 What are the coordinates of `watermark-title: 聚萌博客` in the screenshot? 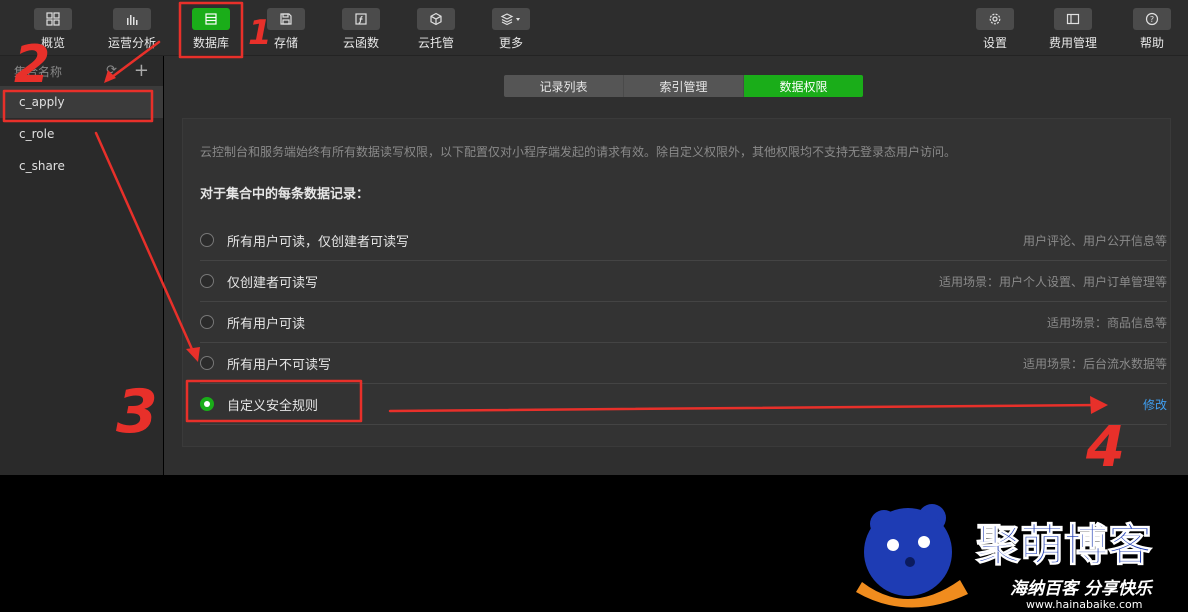 It's located at (1063, 545).